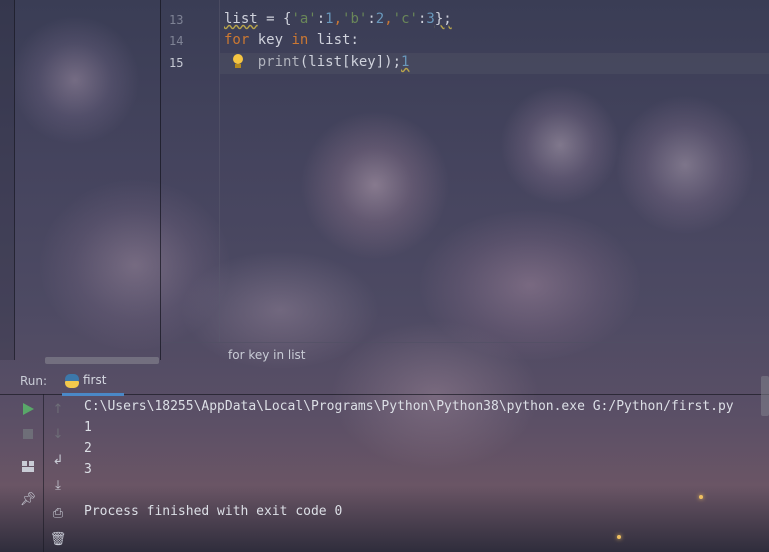 The height and width of the screenshot is (552, 769). Describe the element at coordinates (465, 355) in the screenshot. I see `breadcrumb: for key in list` at that location.